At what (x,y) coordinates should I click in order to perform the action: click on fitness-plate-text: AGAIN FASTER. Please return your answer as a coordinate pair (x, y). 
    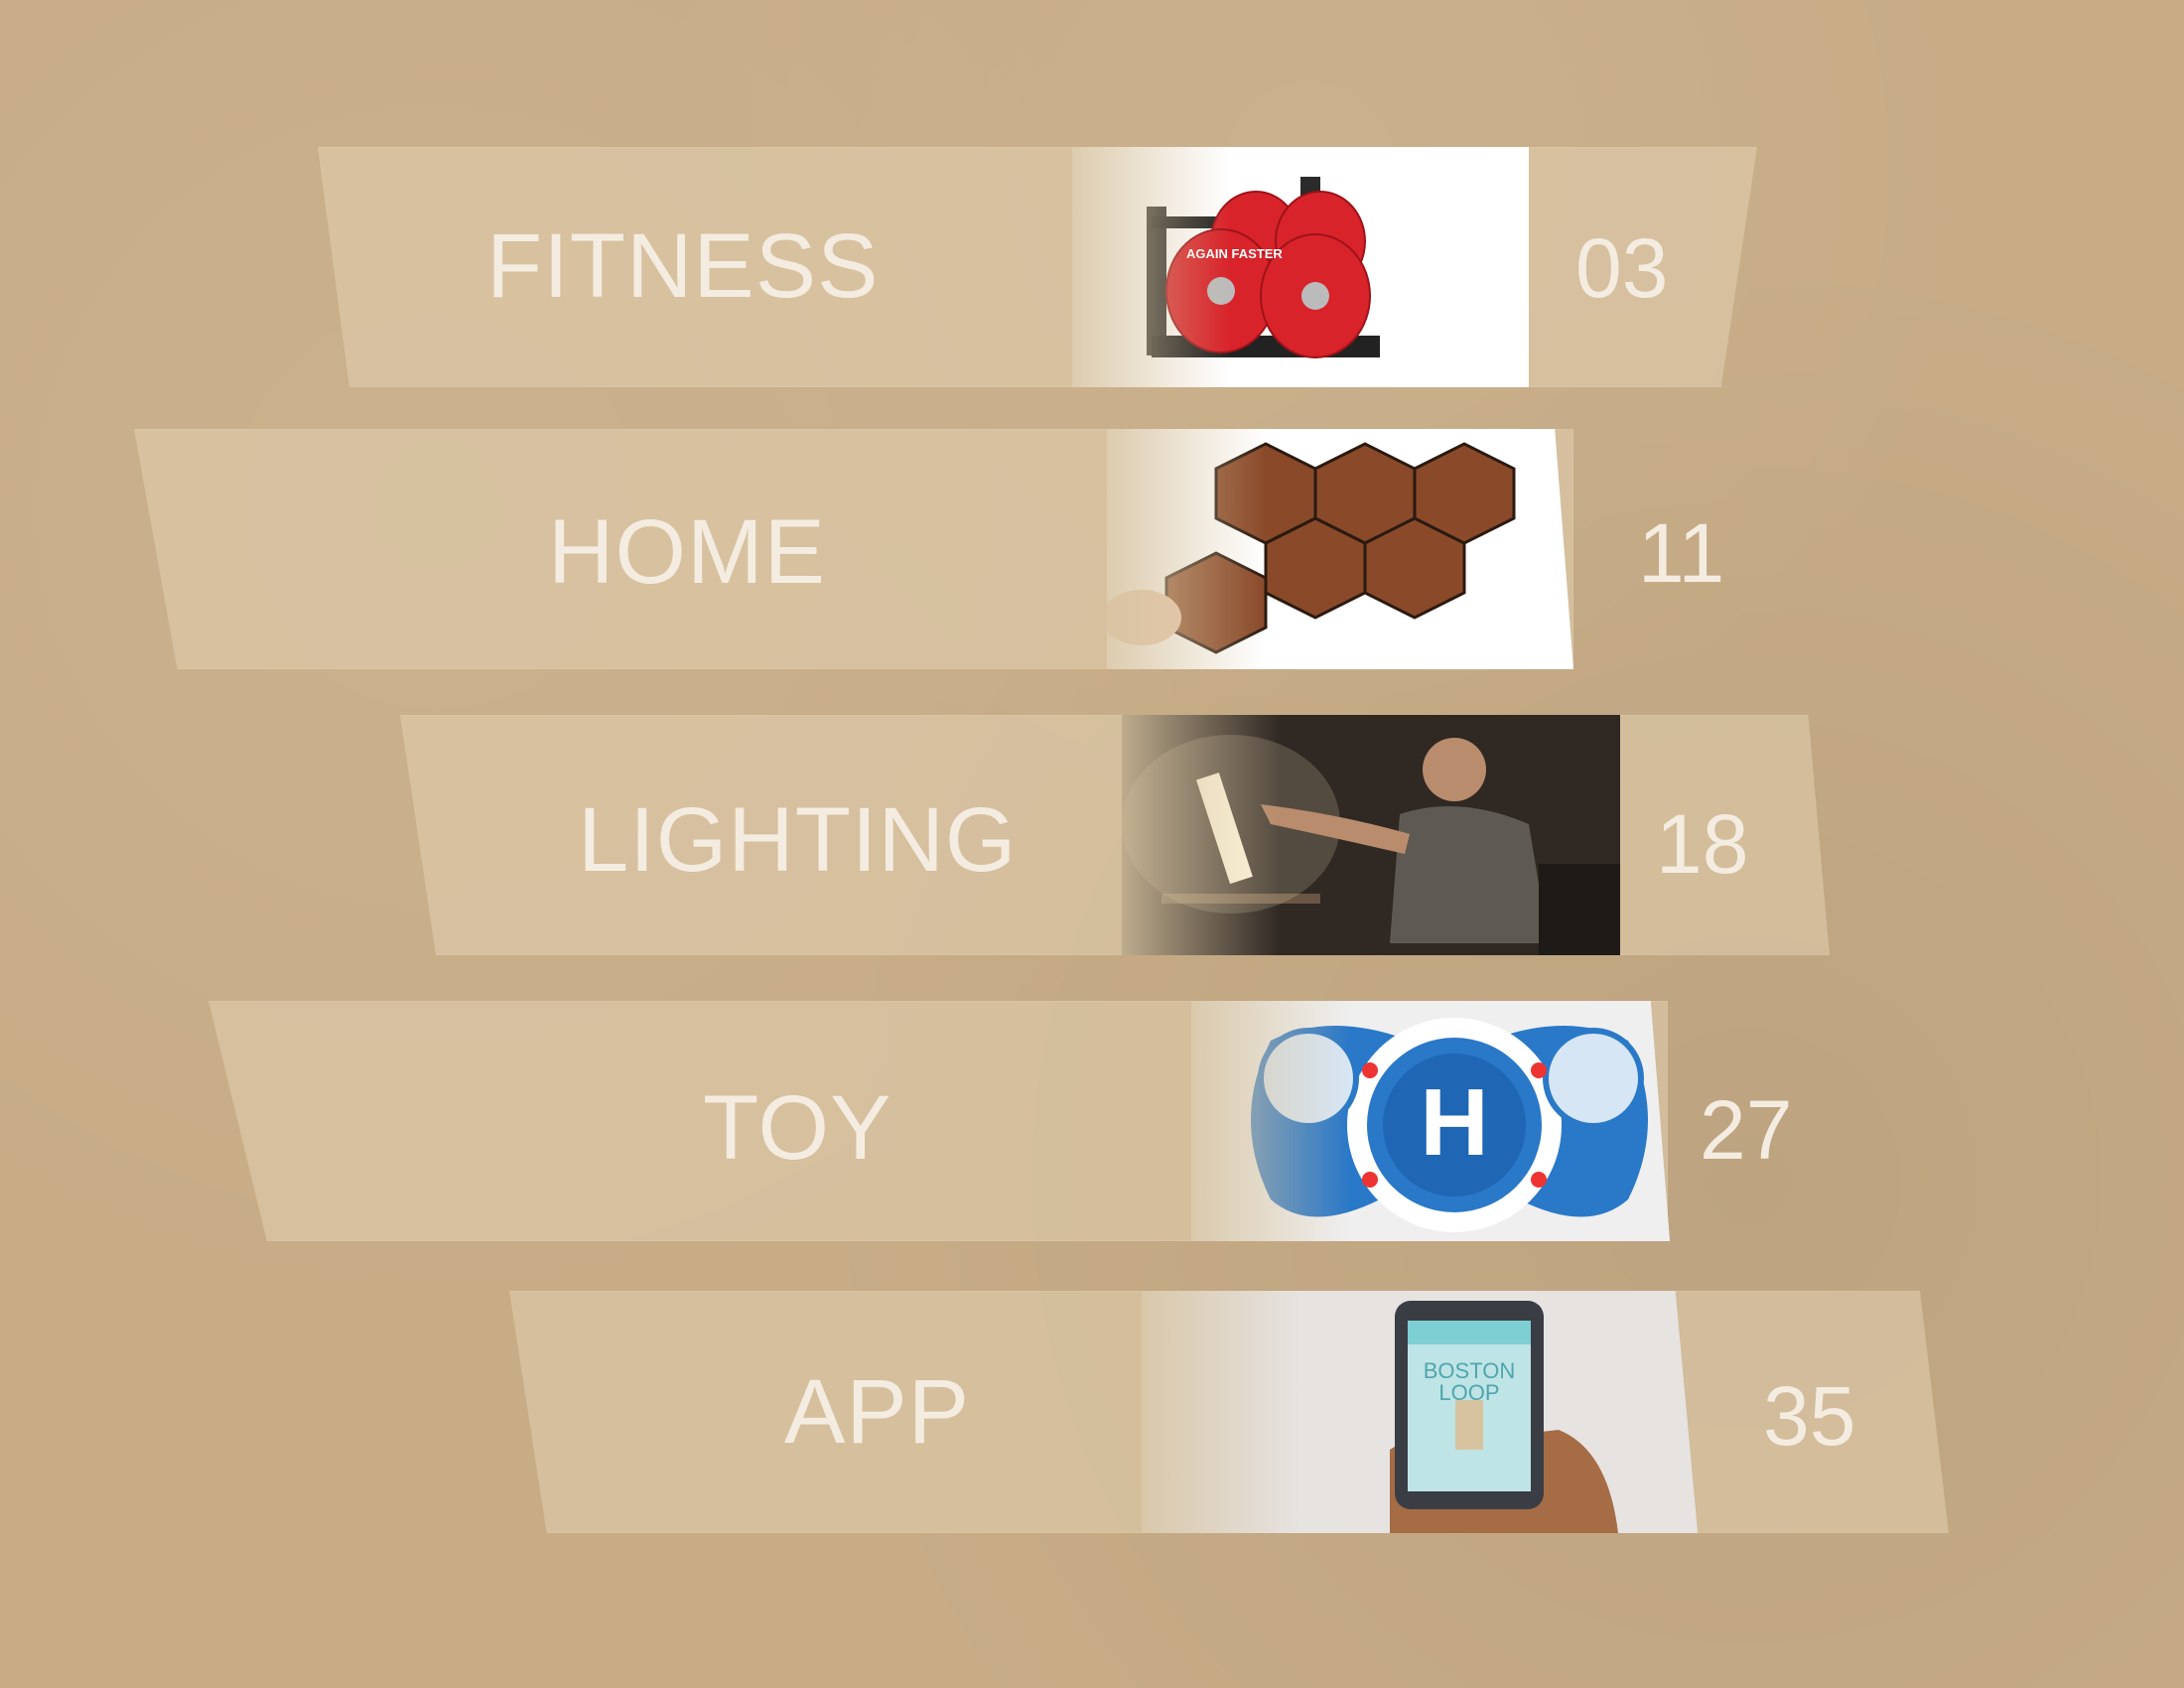
    Looking at the image, I should click on (1234, 253).